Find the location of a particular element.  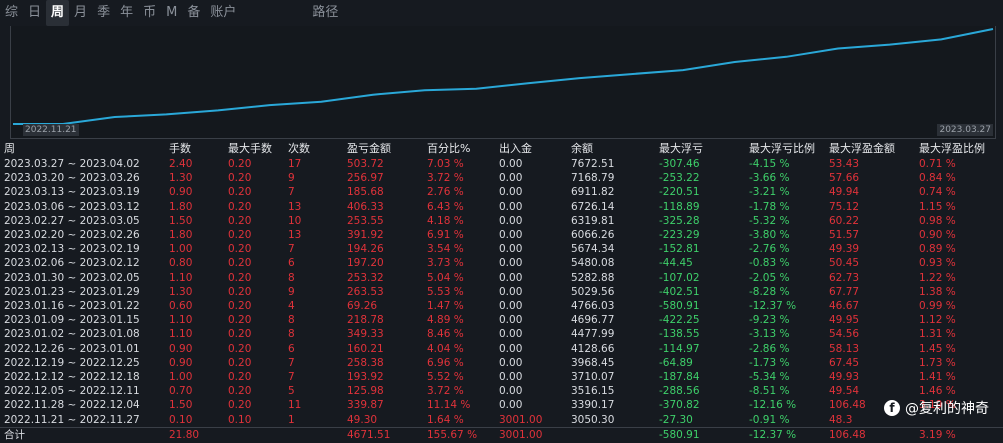

tab-6: 币 is located at coordinates (149, 13).